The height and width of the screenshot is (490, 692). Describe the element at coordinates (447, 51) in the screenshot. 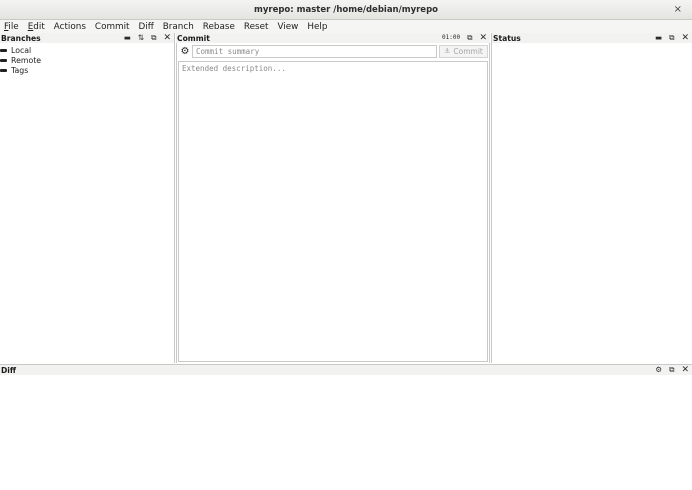

I see `anchor-icon: ⚓` at that location.